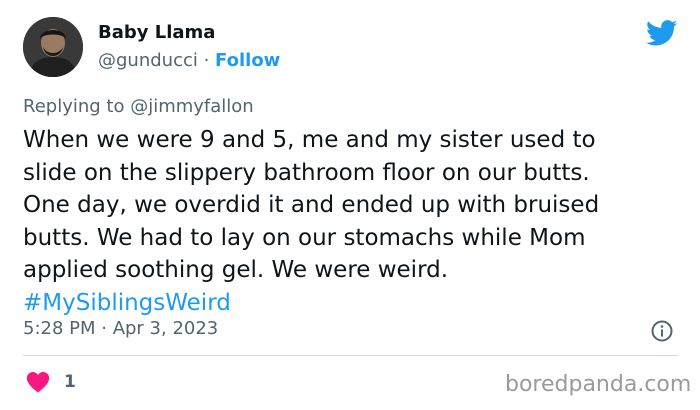  I want to click on author-handle-line: @gunducci · Follow, so click(189, 60).